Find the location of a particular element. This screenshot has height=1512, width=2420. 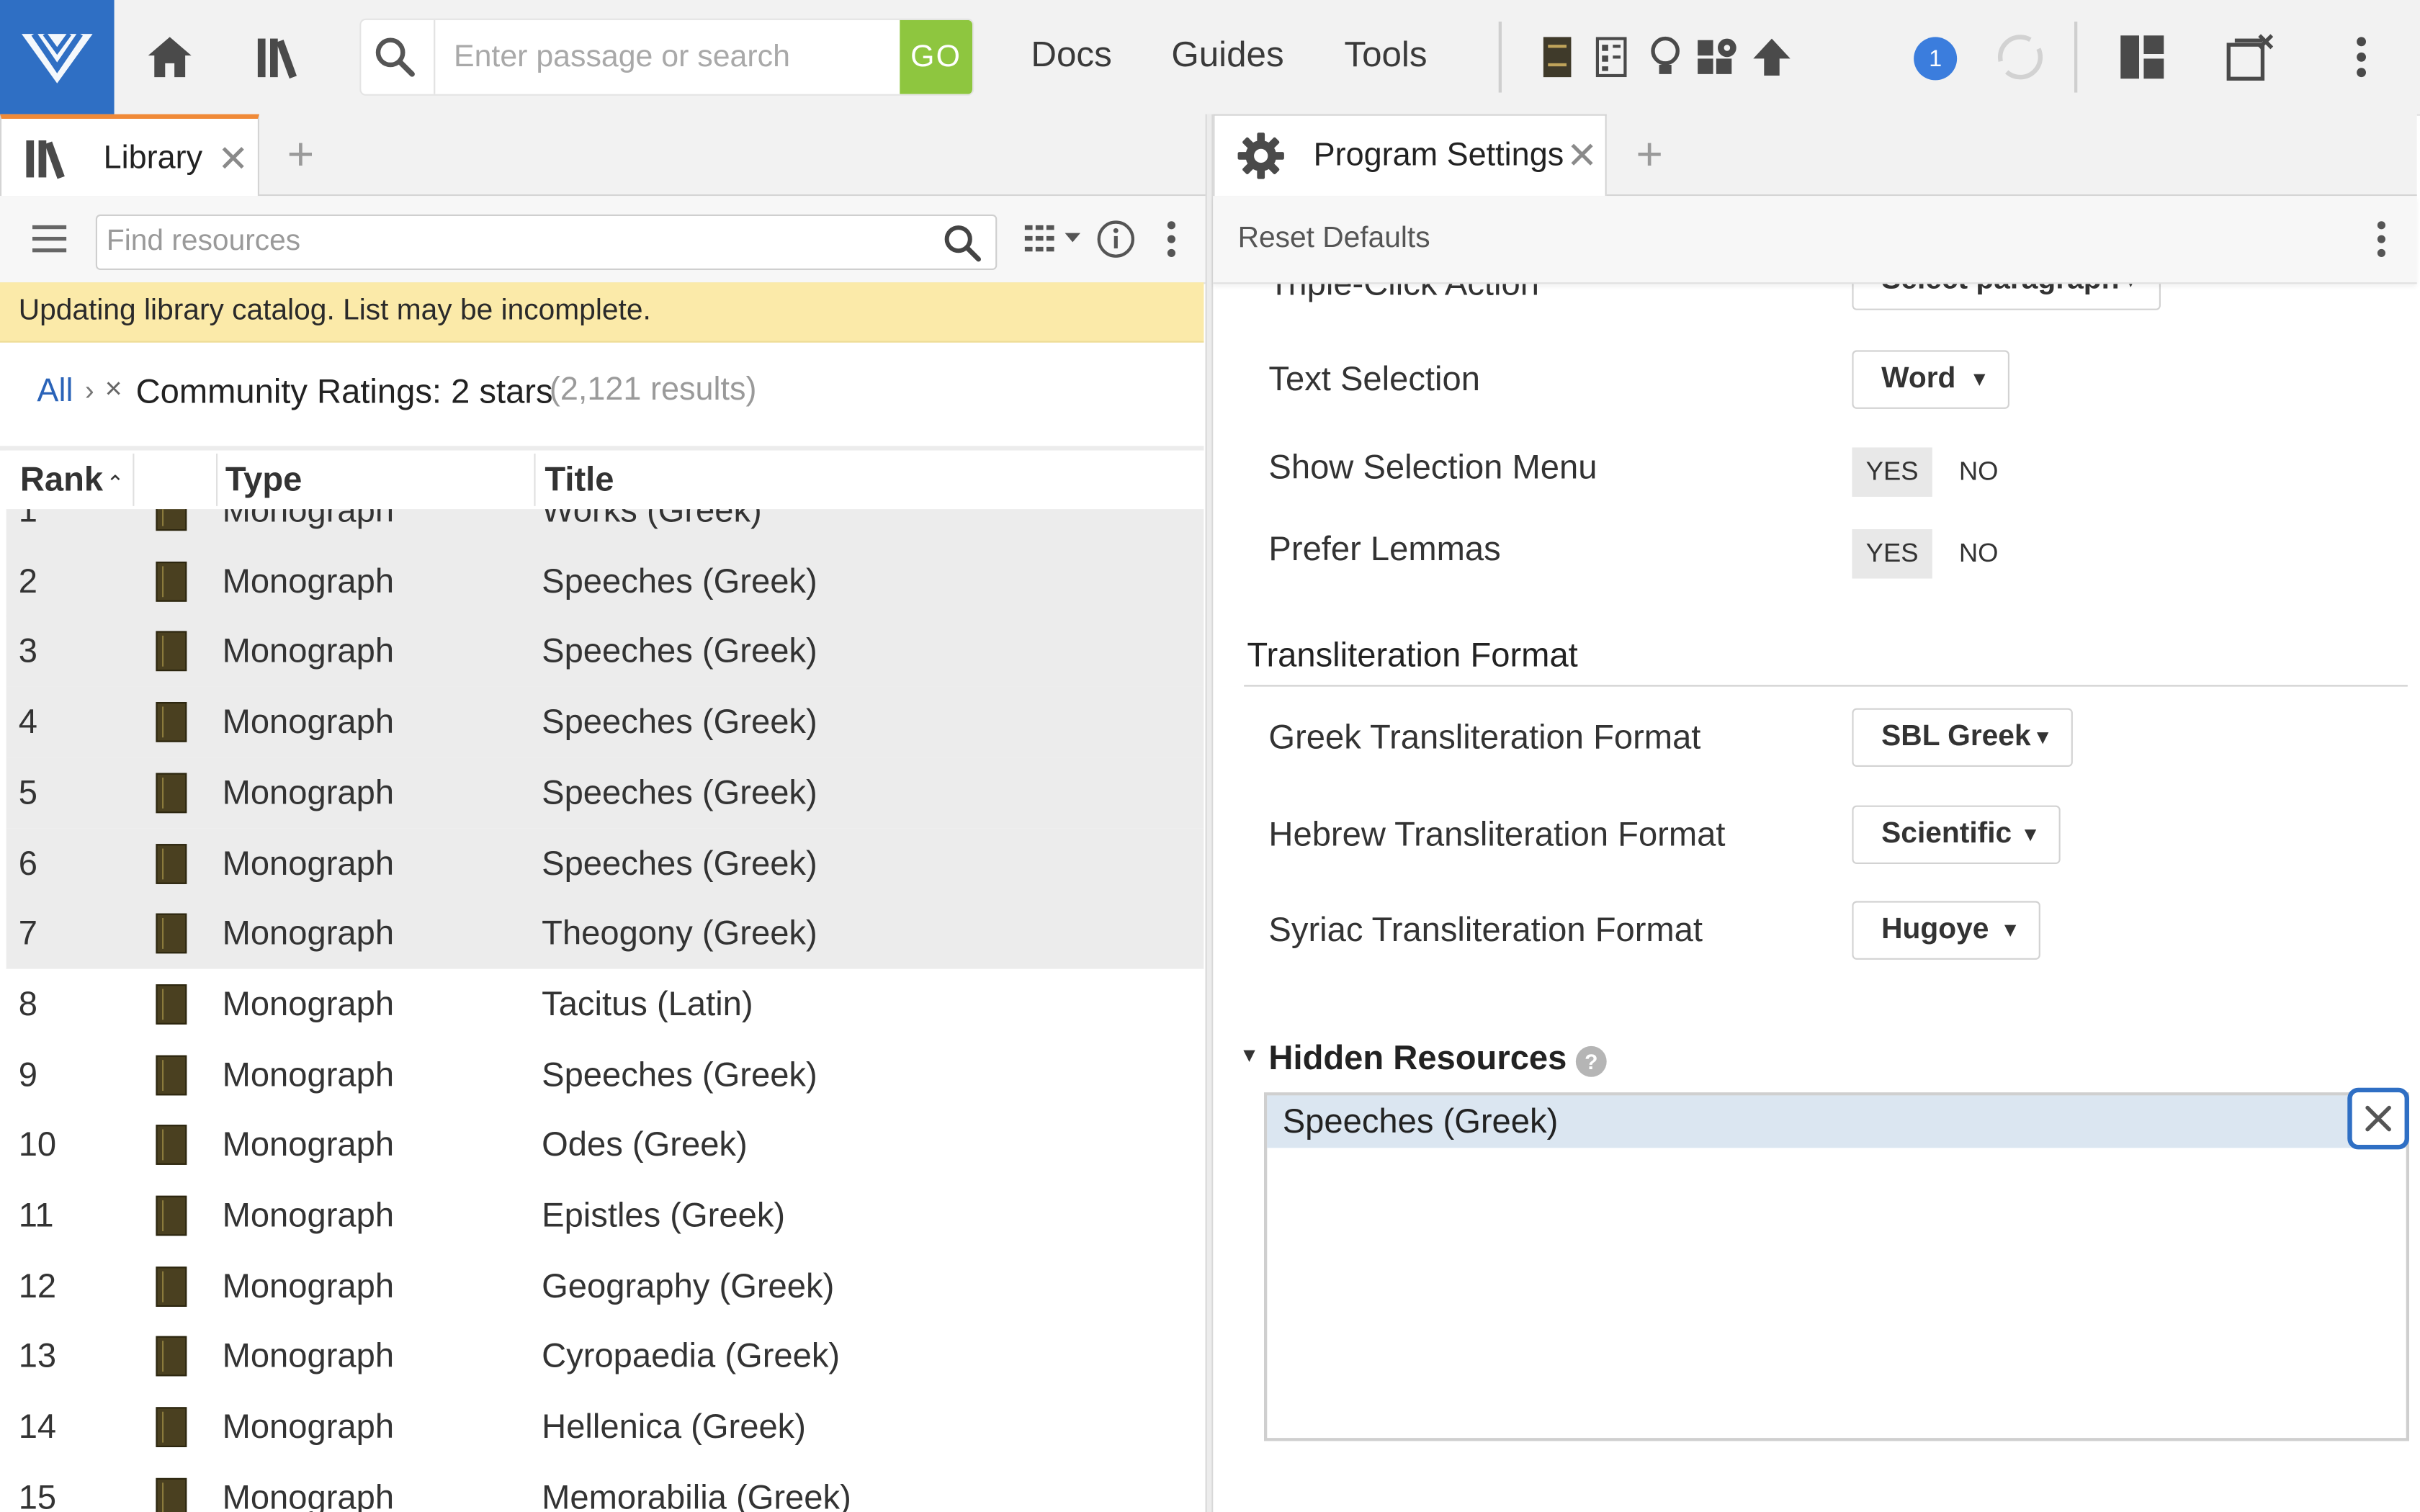

rank-cell: 4 is located at coordinates (27, 721).